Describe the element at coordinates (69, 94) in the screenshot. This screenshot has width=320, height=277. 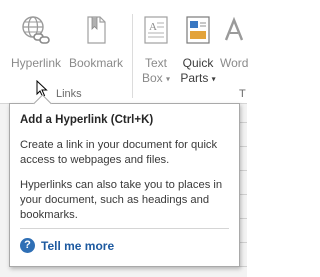
I see `links-group-label: Links` at that location.